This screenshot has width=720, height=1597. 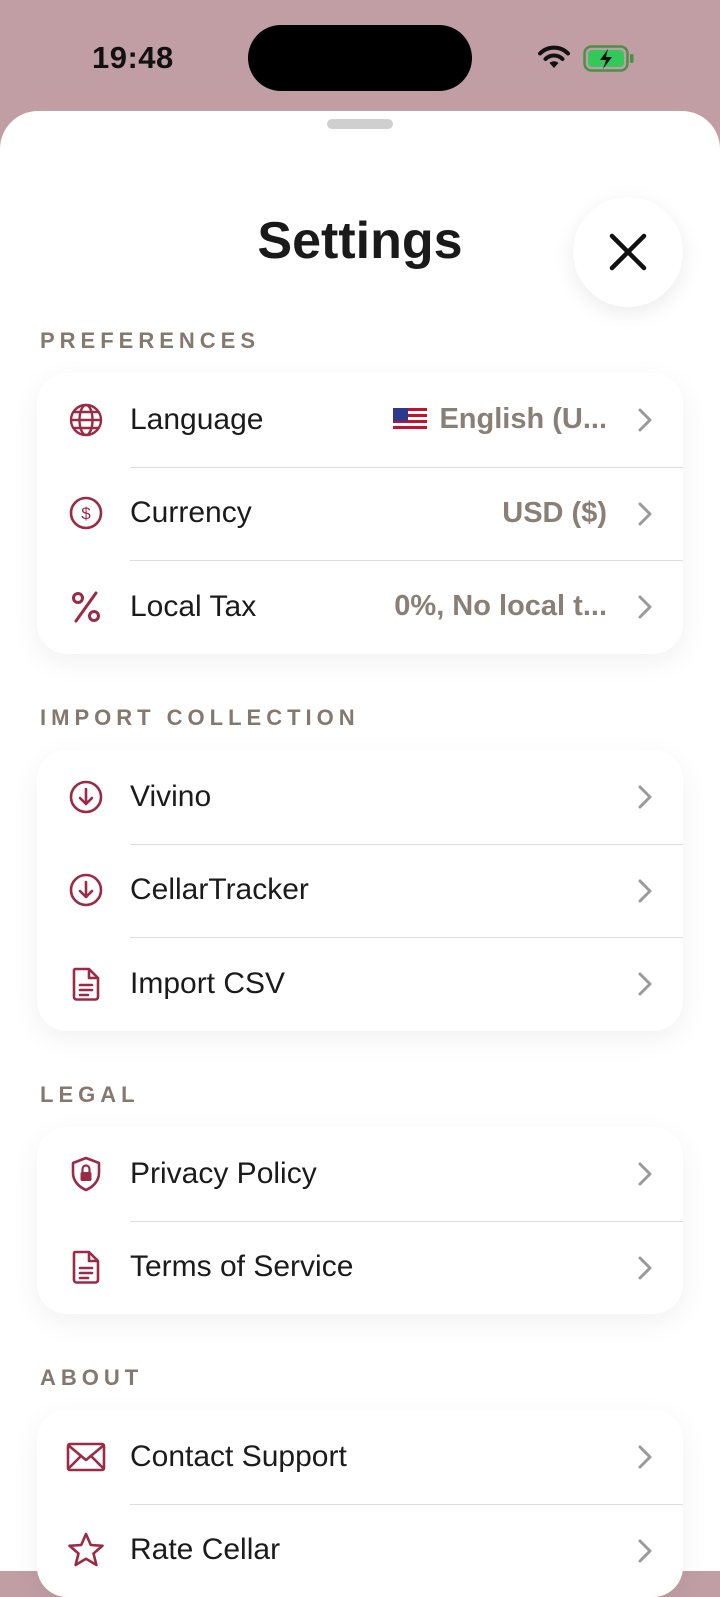 I want to click on terms-of-service-label: Terms of Service, so click(x=241, y=1267).